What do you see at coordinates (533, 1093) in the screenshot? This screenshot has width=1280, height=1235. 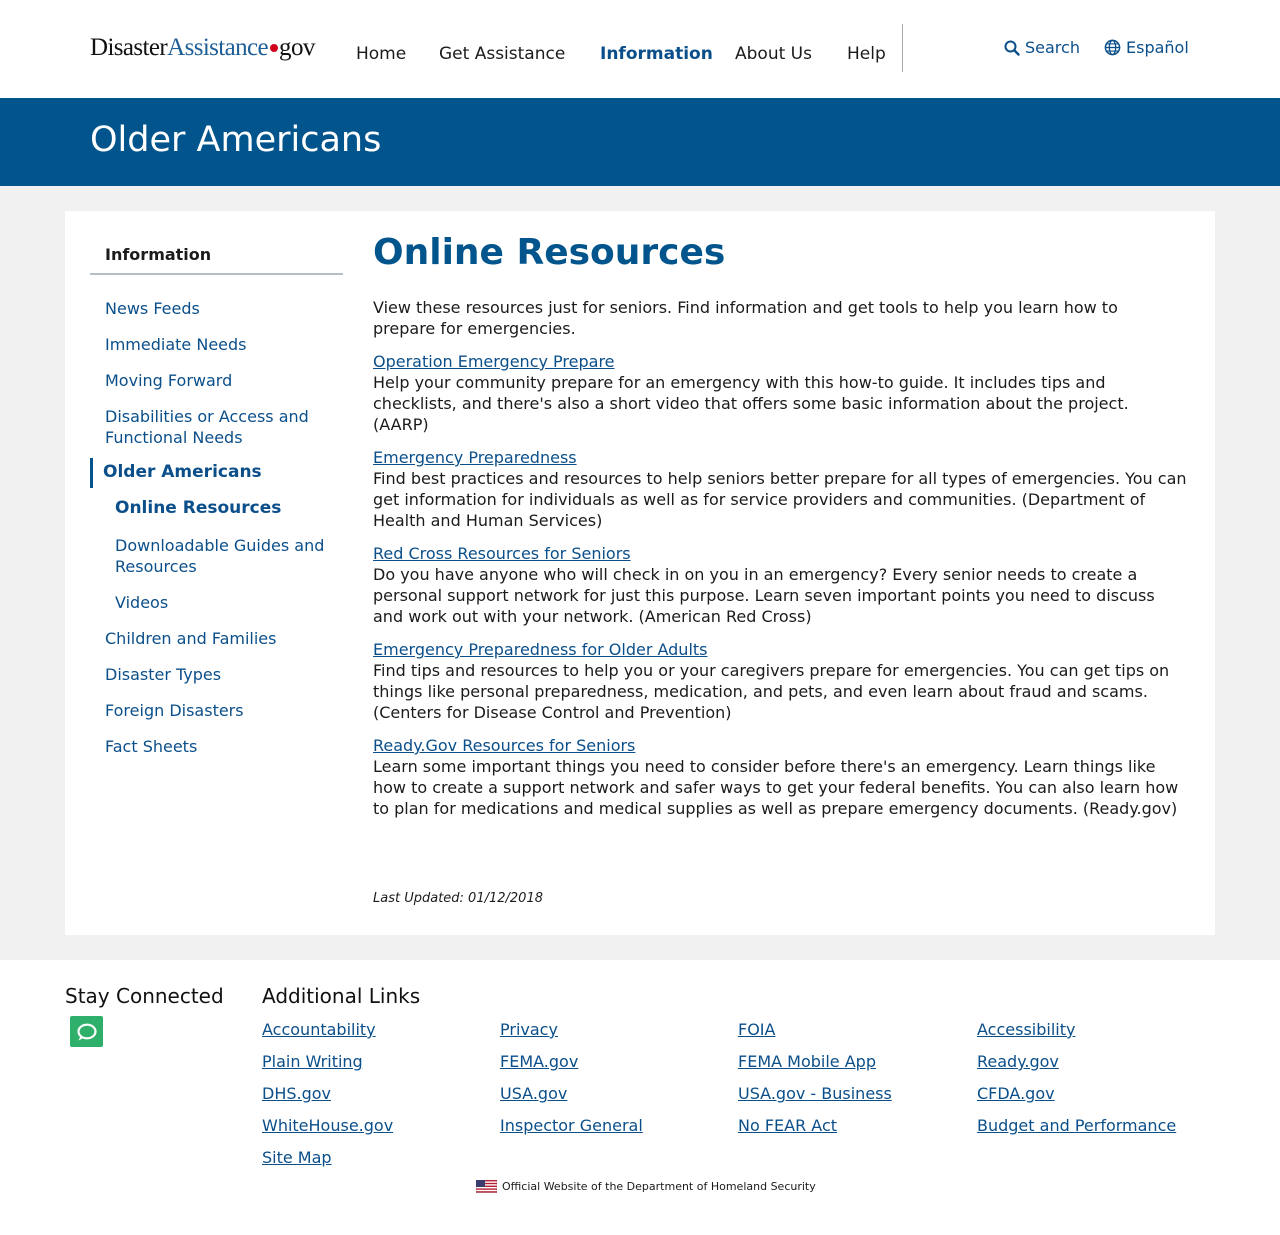 I see `footer-link-usa-gov: USA.gov` at bounding box center [533, 1093].